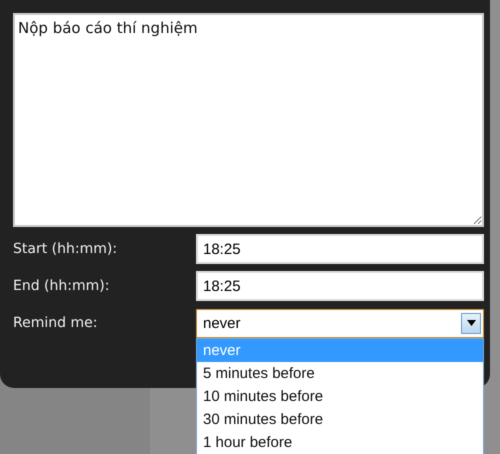  Describe the element at coordinates (340, 442) in the screenshot. I see `dropdown-option: 1 hour before` at that location.